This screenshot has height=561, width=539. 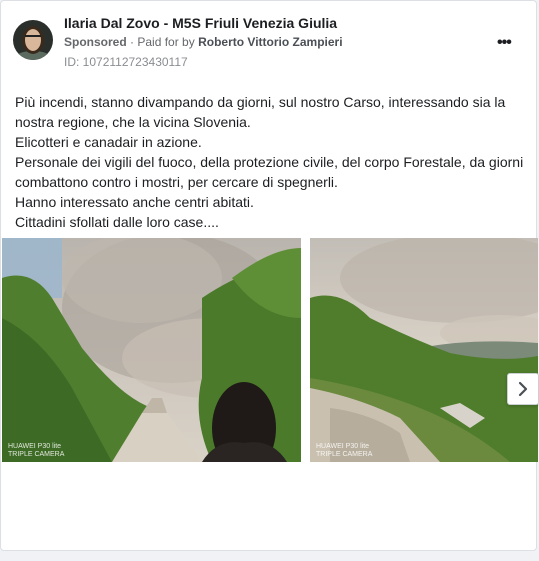 I want to click on chevron-right-icon, so click(x=523, y=389).